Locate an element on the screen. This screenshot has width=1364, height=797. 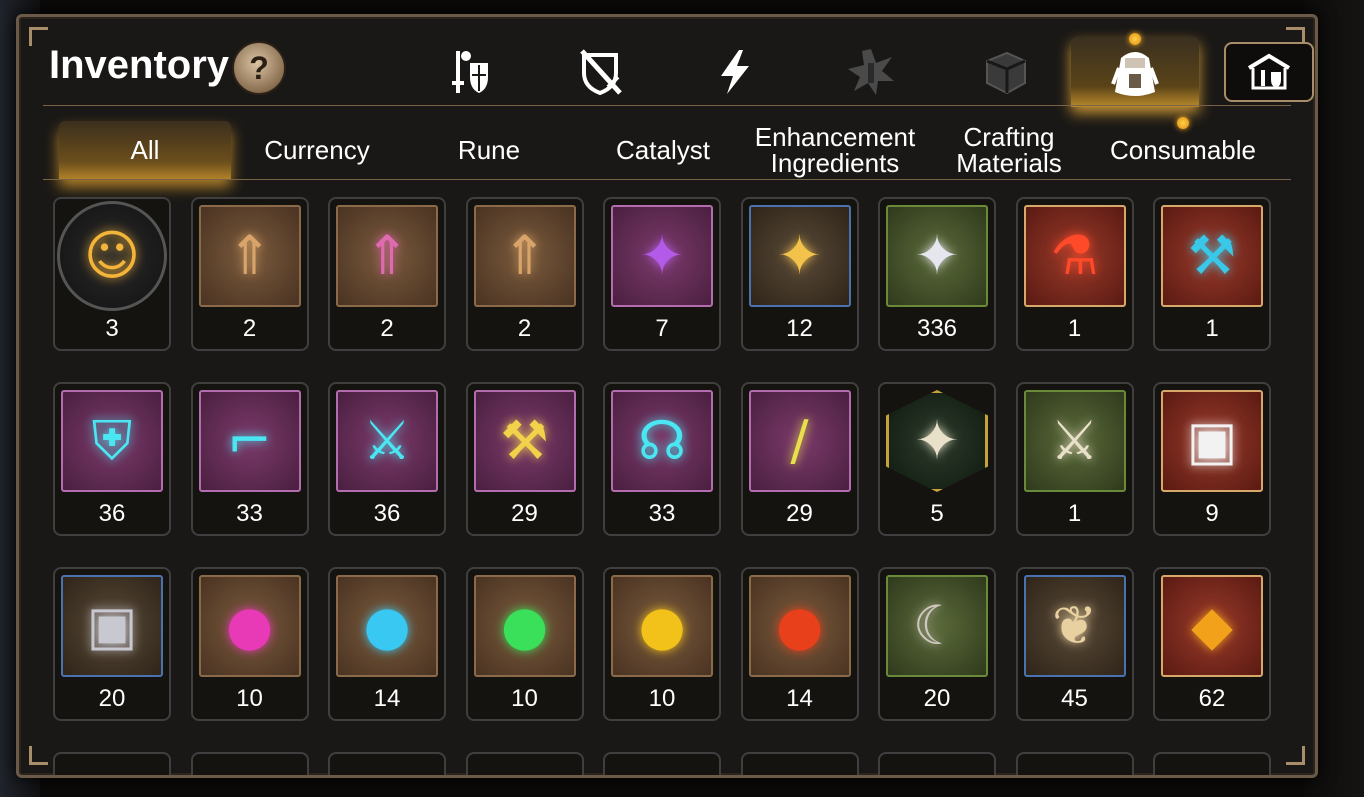
red-gem-icon: ● is located at coordinates (799, 625).